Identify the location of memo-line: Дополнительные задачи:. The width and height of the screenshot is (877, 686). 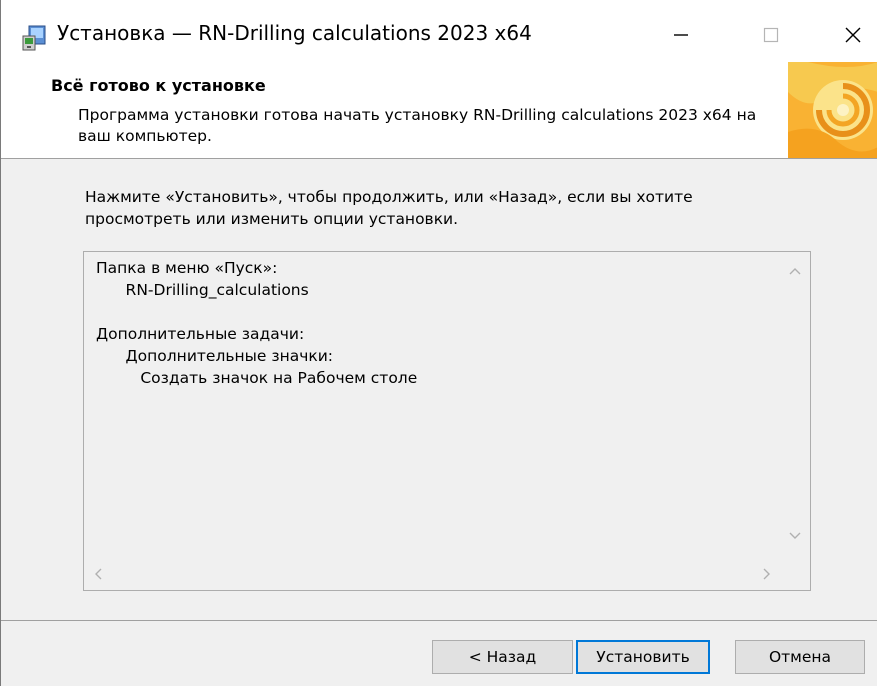
(200, 334).